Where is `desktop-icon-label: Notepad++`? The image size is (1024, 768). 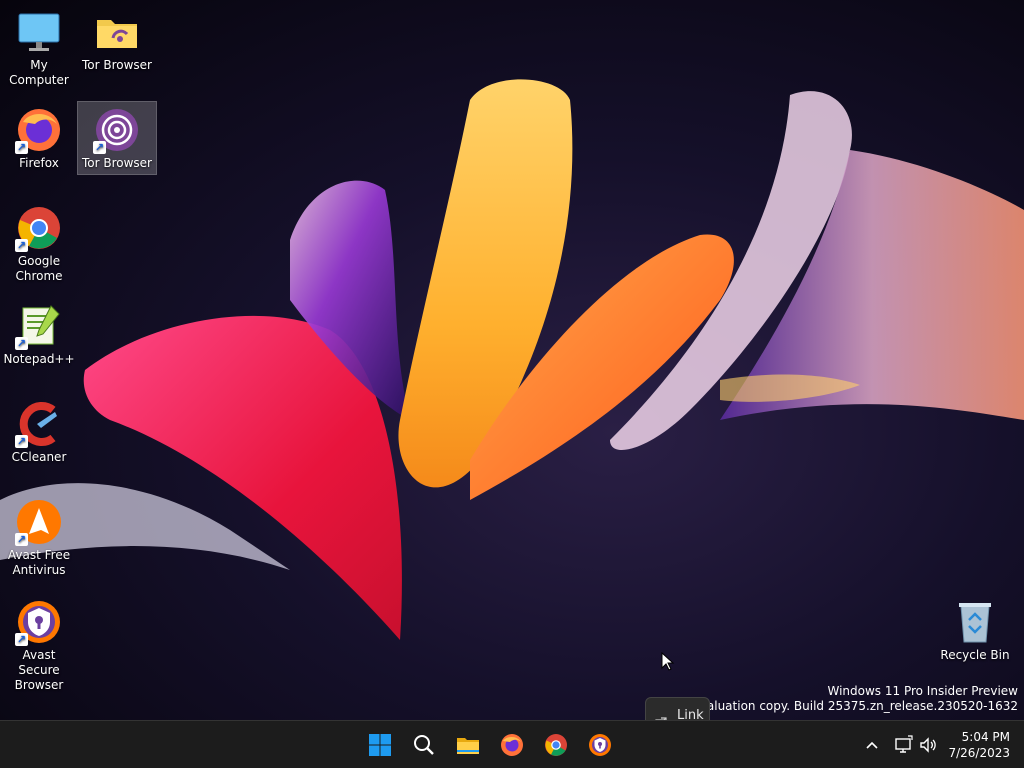 desktop-icon-label: Notepad++ is located at coordinates (39, 359).